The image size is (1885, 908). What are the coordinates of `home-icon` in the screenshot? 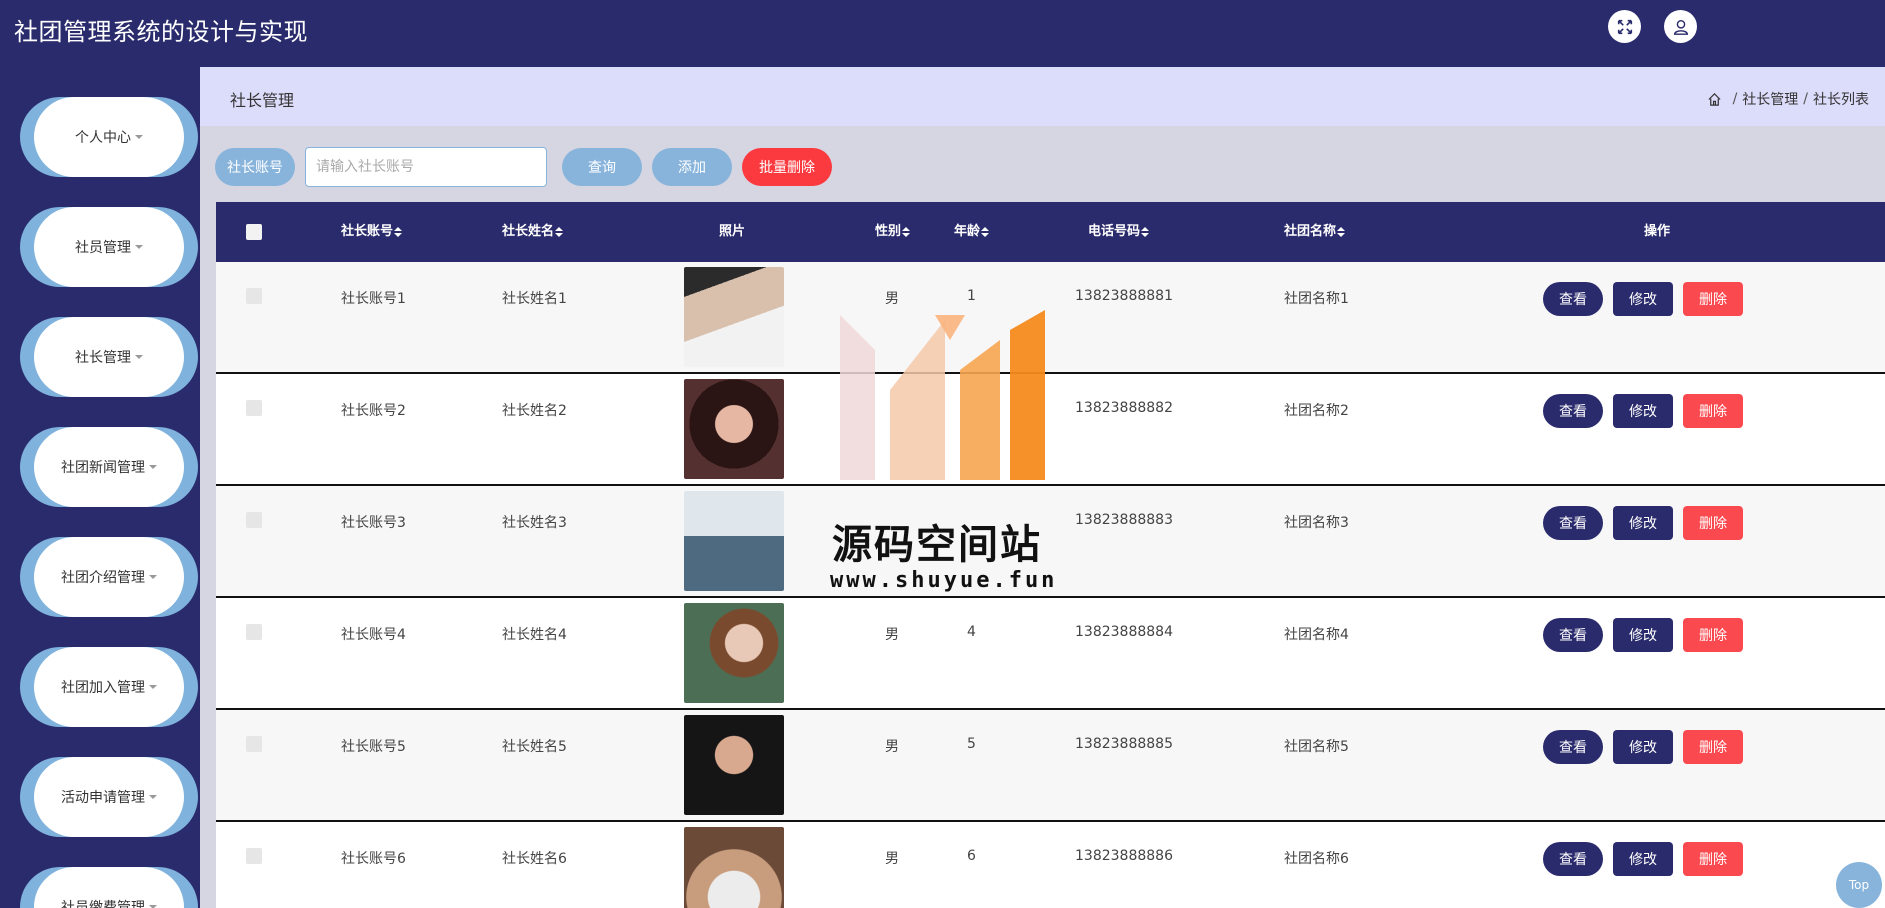 It's located at (1714, 99).